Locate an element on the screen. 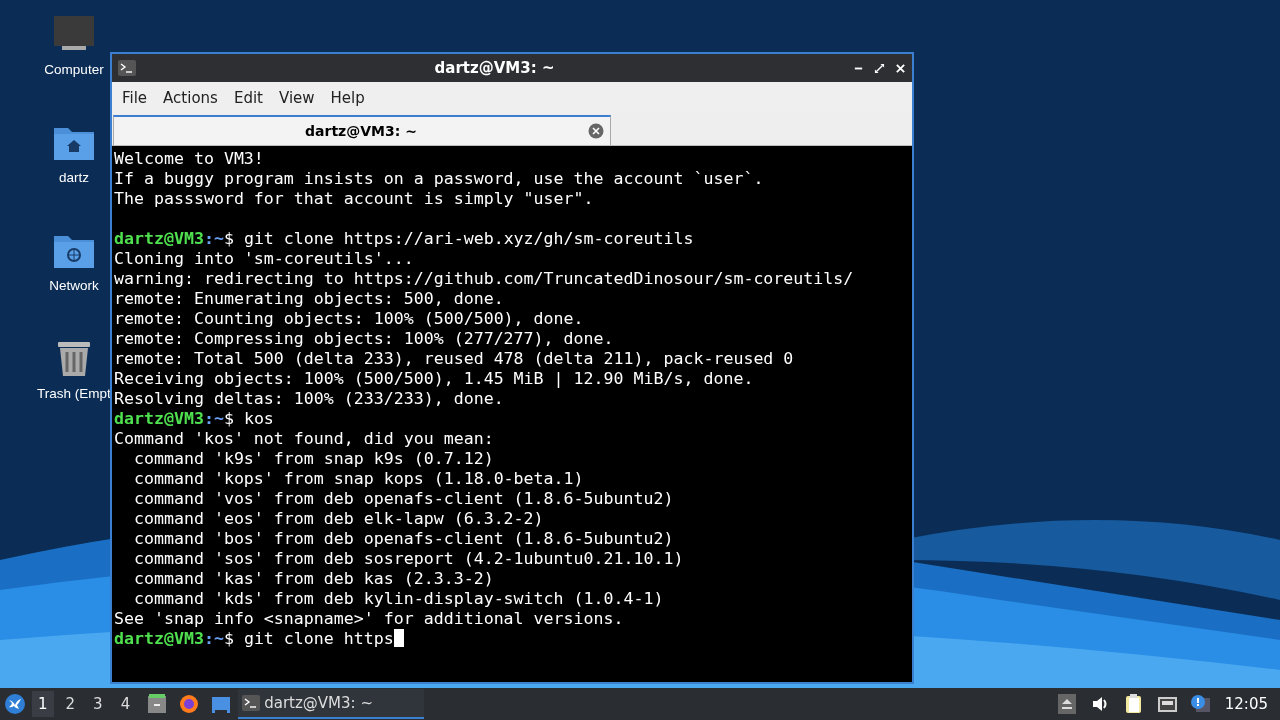  menu-item: Help is located at coordinates (347, 97).